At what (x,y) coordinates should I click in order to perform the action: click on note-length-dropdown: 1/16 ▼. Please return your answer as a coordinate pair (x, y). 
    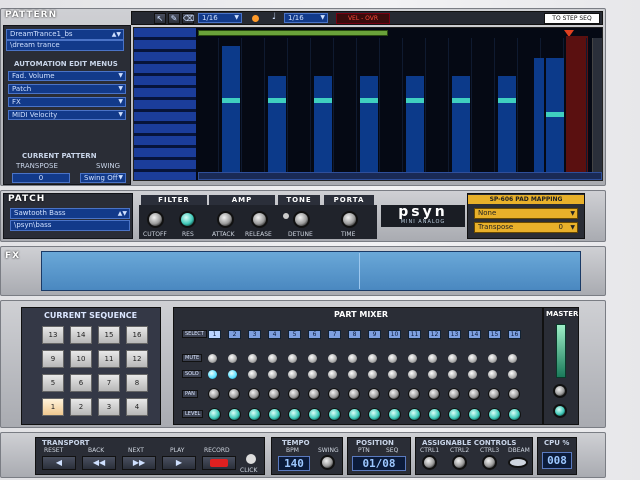
    Looking at the image, I should click on (306, 18).